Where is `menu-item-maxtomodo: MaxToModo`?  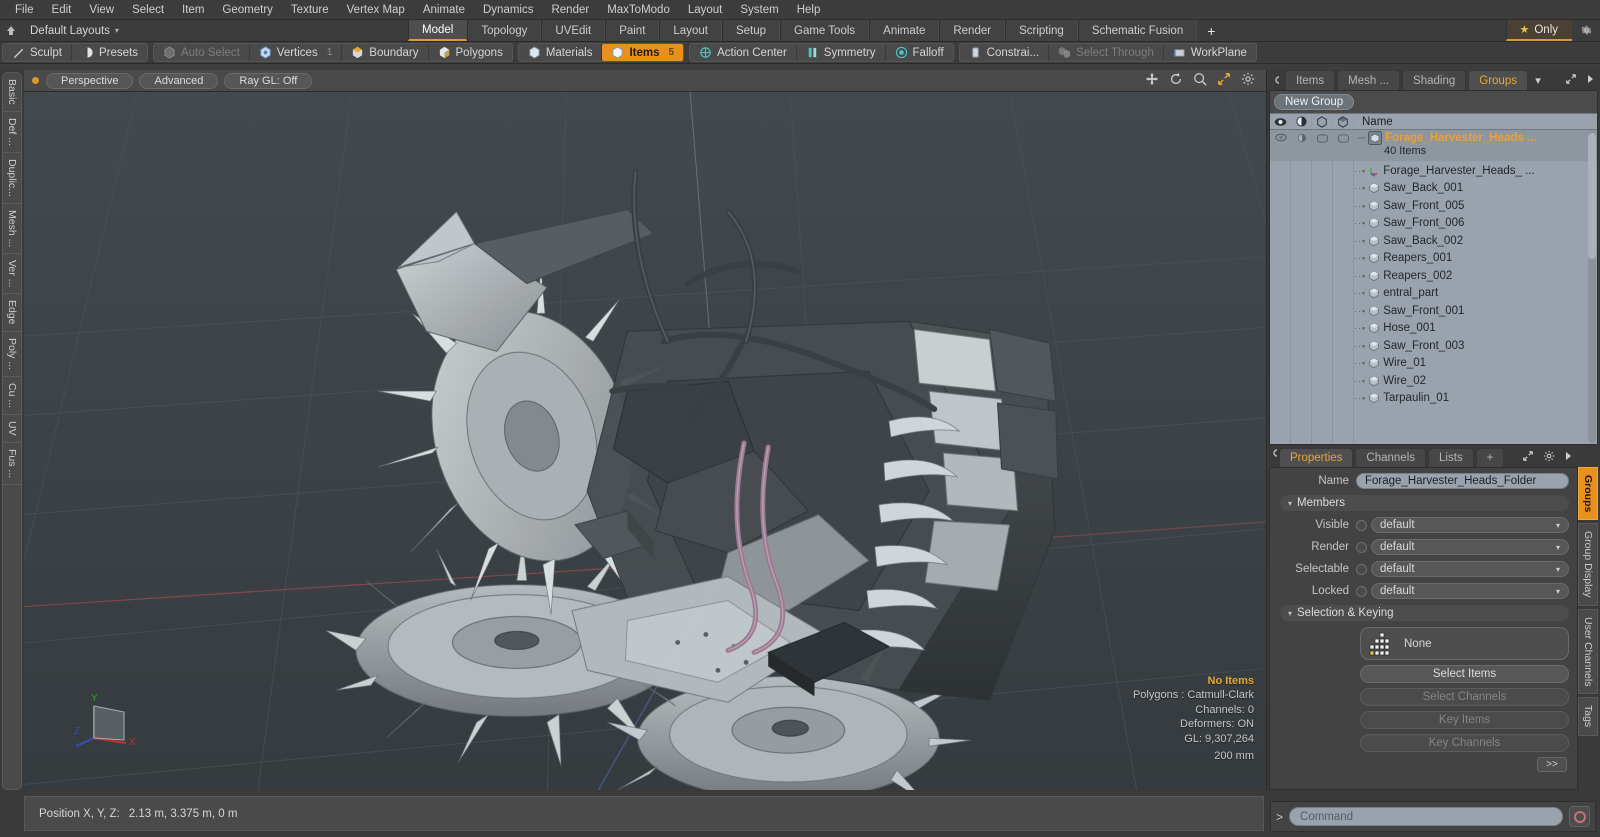 menu-item-maxtomodo: MaxToModo is located at coordinates (638, 10).